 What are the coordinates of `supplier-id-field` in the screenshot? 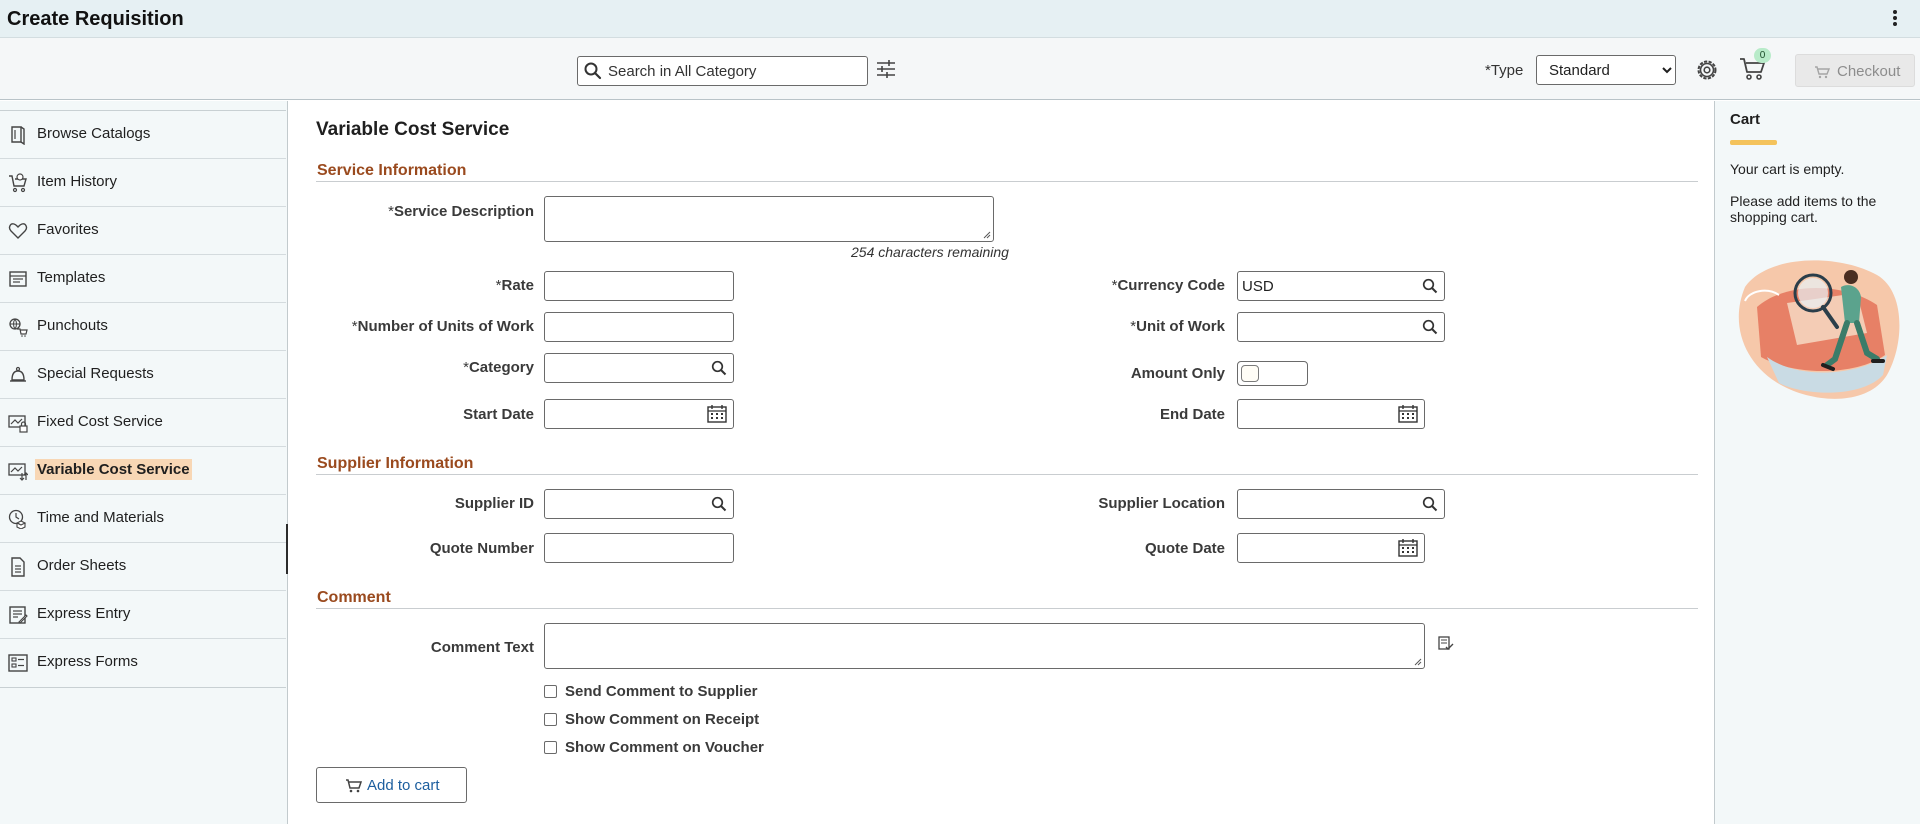 It's located at (639, 504).